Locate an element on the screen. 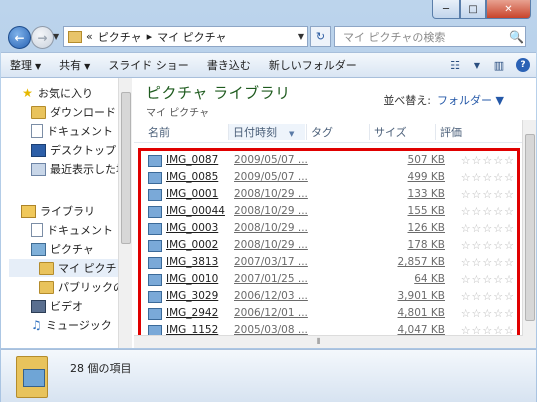  forward-arrow-icon: → is located at coordinates (42, 37).